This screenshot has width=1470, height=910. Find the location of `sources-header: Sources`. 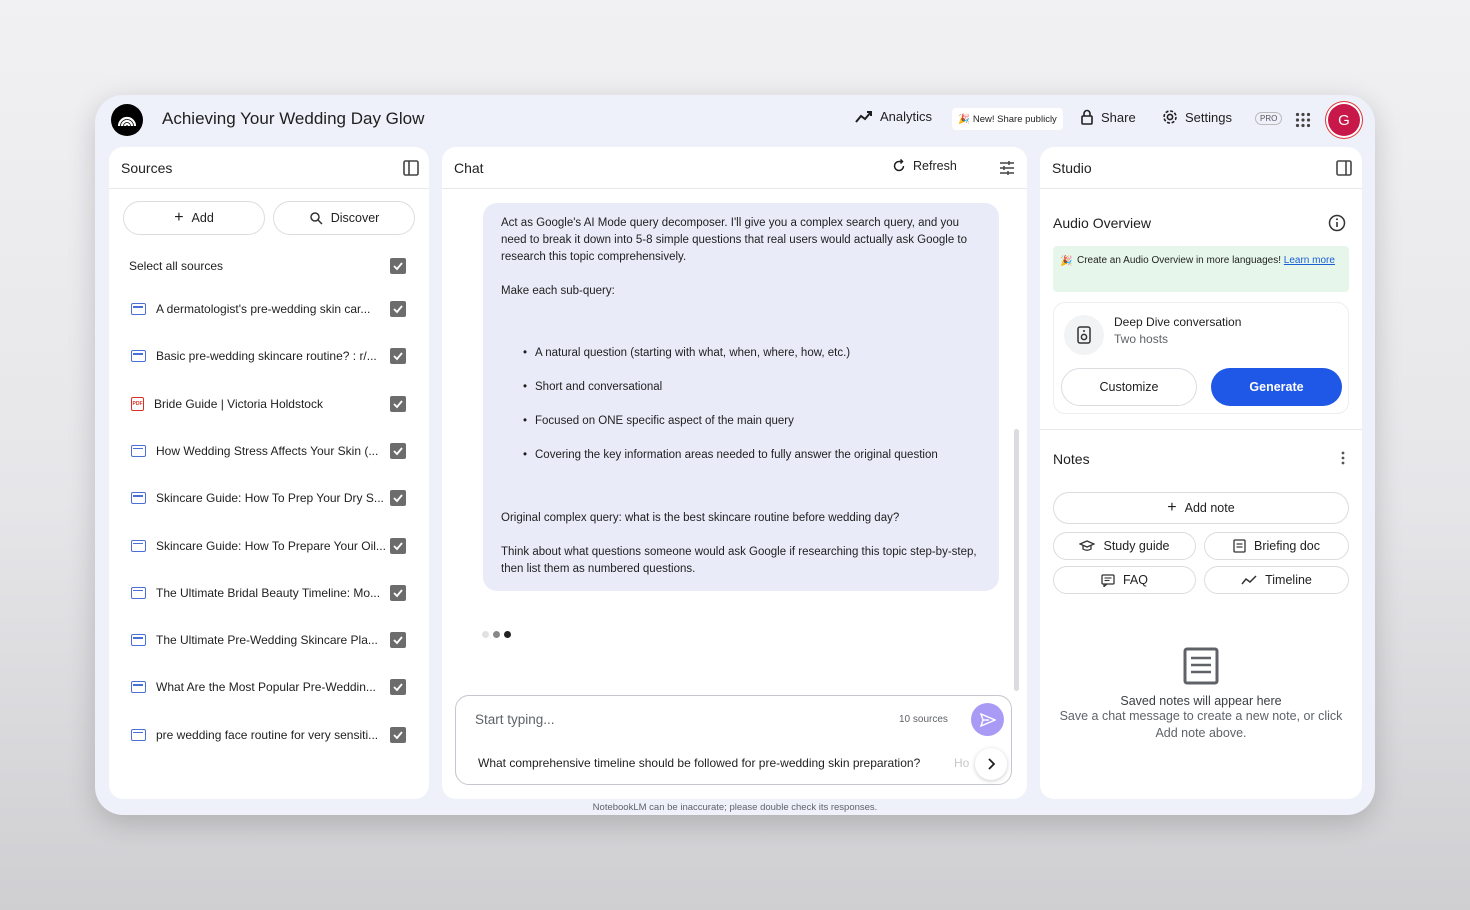

sources-header: Sources is located at coordinates (269, 168).